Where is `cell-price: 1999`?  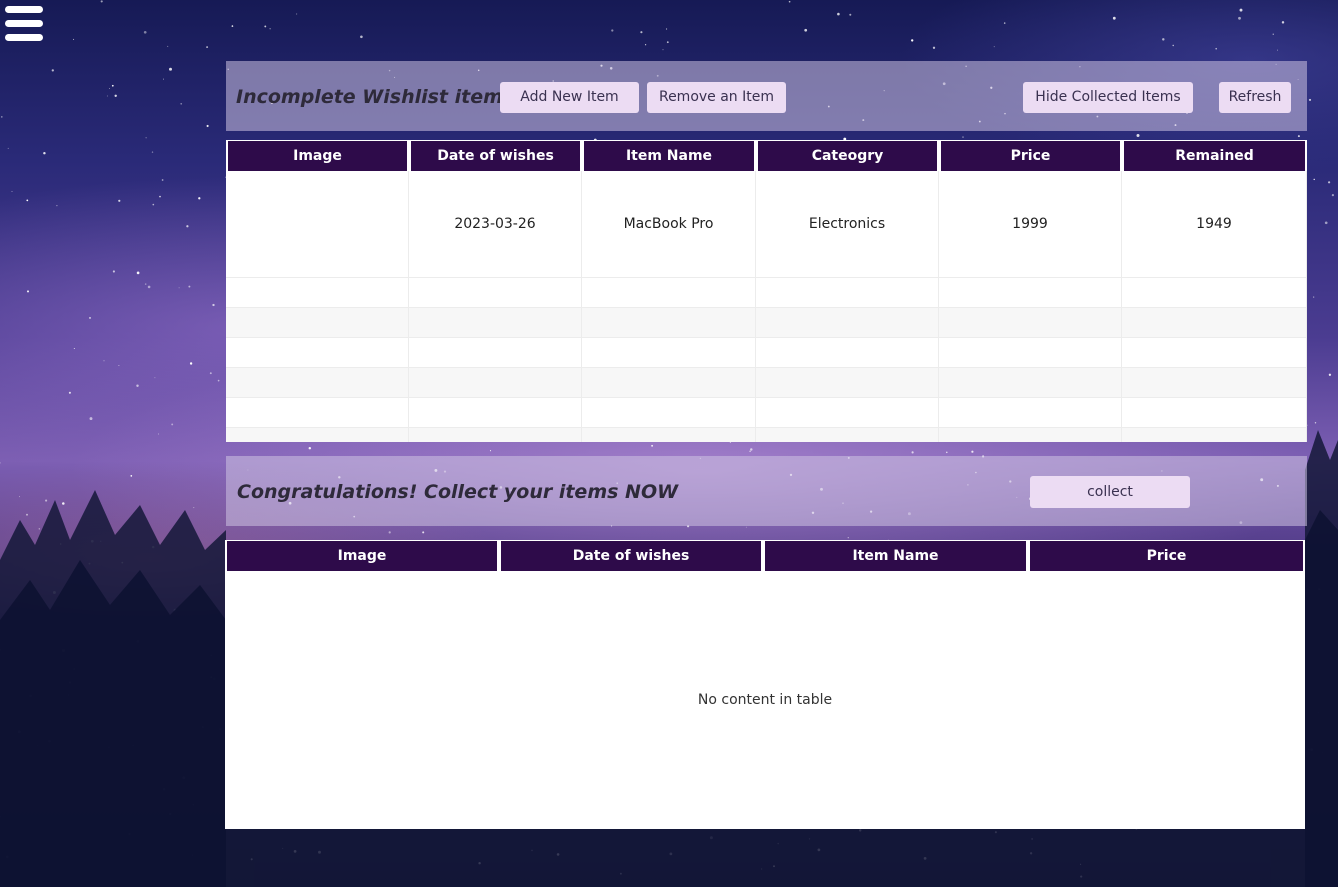 cell-price: 1999 is located at coordinates (1030, 224).